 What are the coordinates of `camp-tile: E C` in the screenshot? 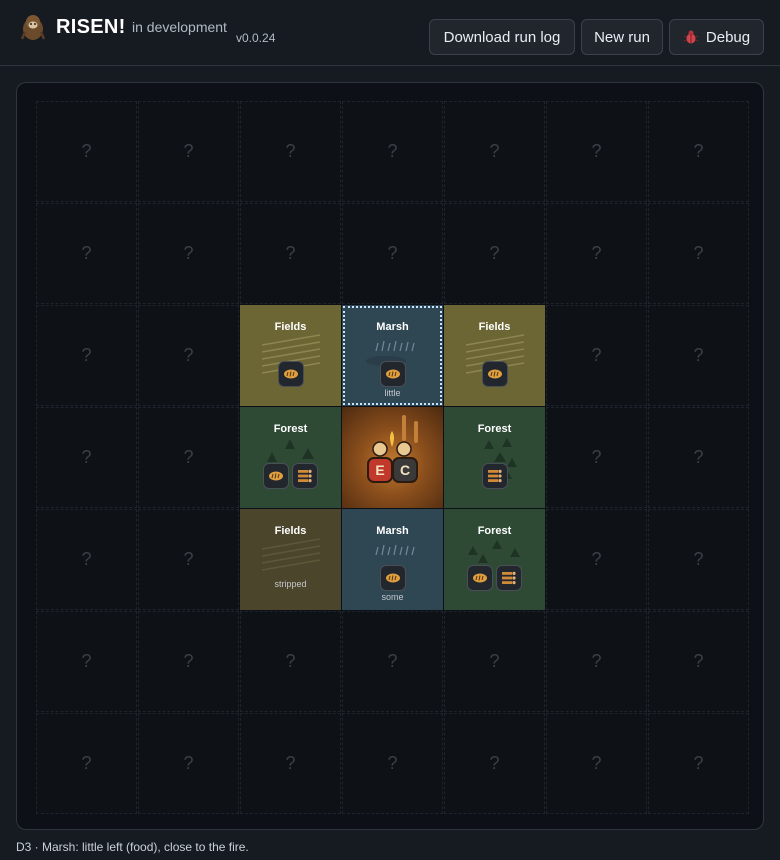 It's located at (392, 457).